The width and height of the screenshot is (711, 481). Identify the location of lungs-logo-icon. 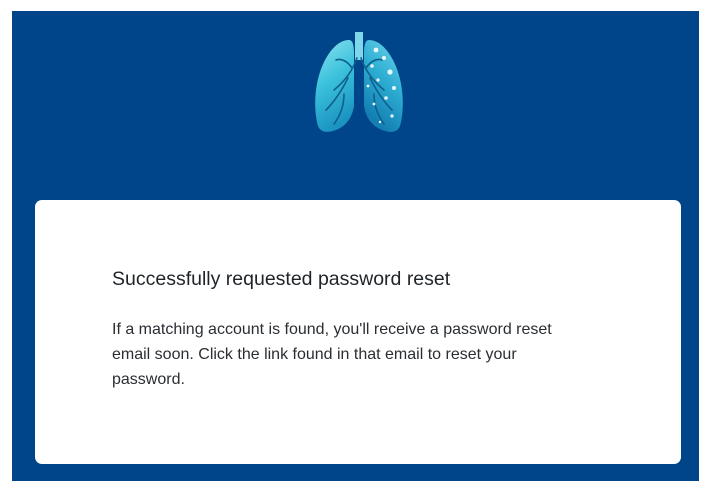
(359, 82).